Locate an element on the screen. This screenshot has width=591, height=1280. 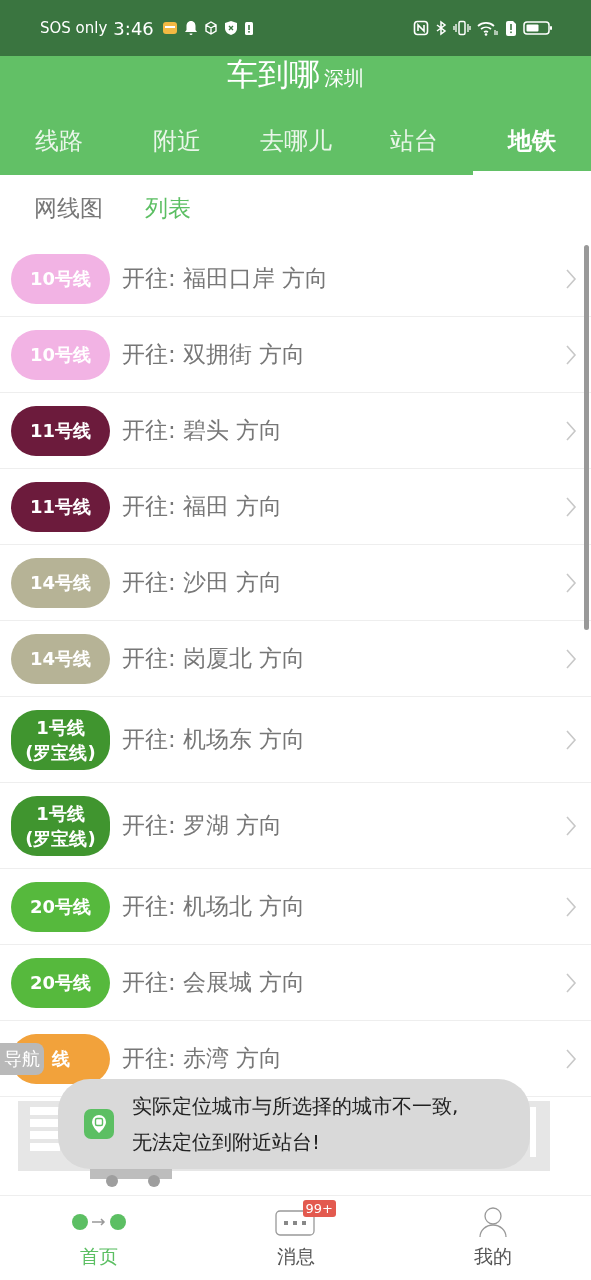
app-title: 车到哪 is located at coordinates (273, 74).